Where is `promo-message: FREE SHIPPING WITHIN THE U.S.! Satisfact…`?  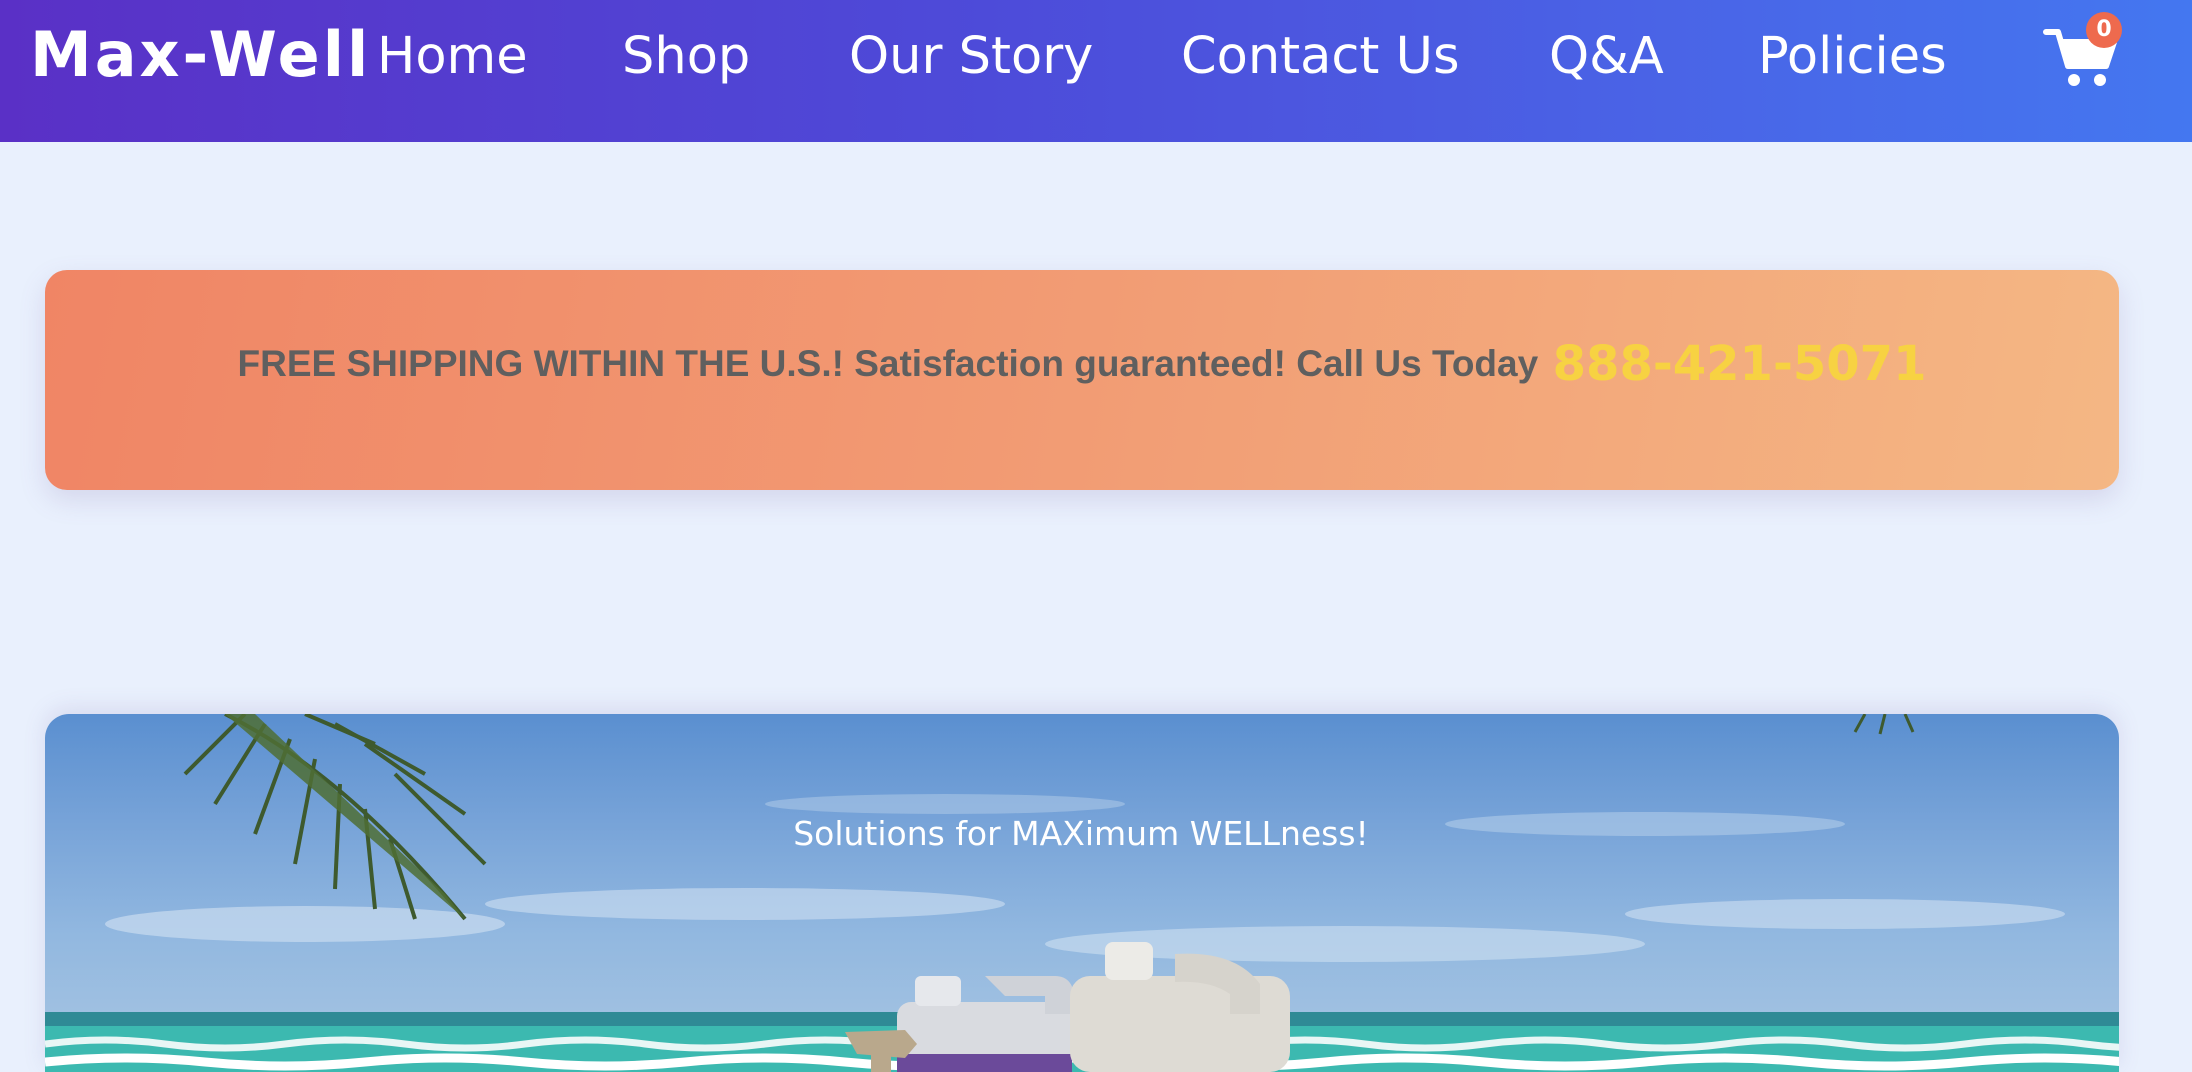 promo-message: FREE SHIPPING WITHIN THE U.S.! Satisfact… is located at coordinates (888, 363).